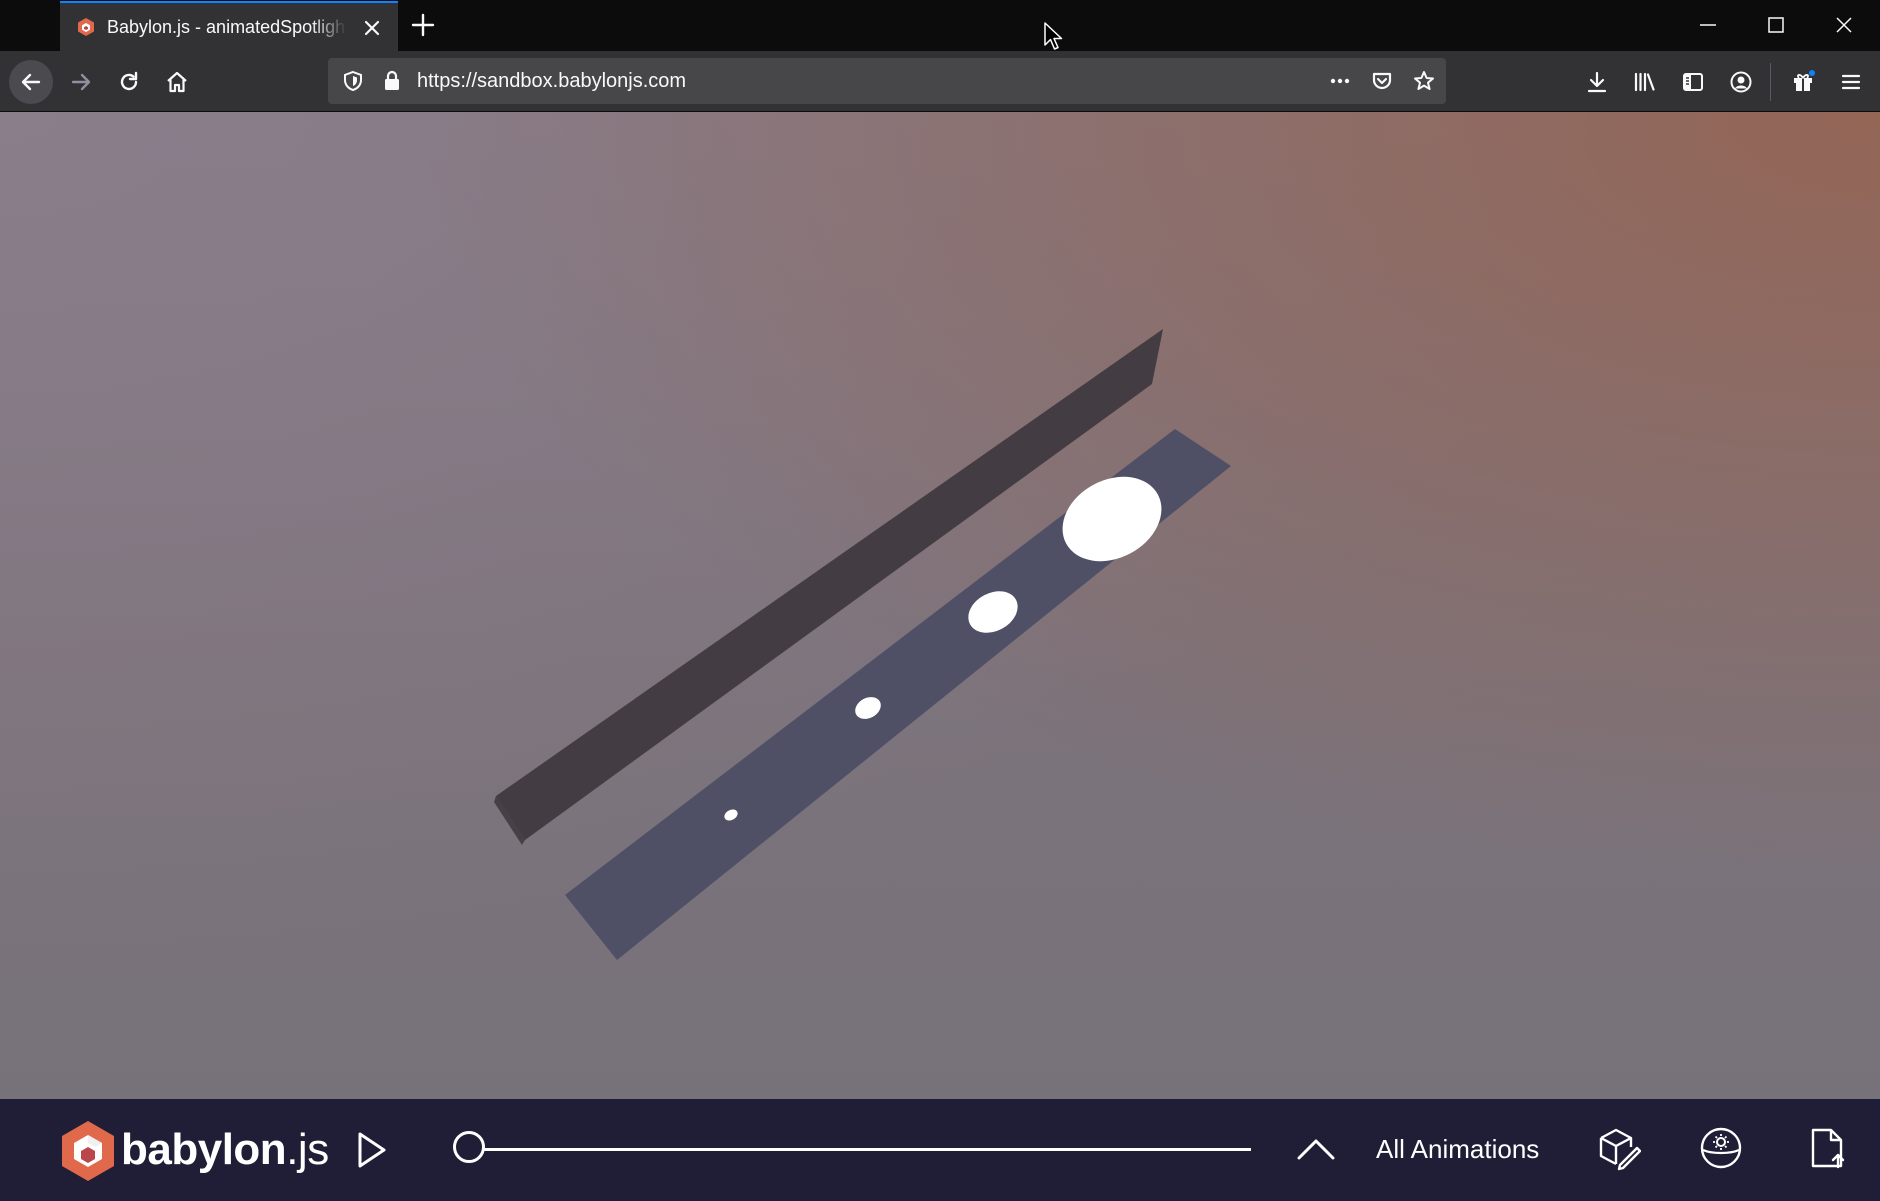 This screenshot has width=1880, height=1201. I want to click on animation-timeline-slider, so click(850, 1149).